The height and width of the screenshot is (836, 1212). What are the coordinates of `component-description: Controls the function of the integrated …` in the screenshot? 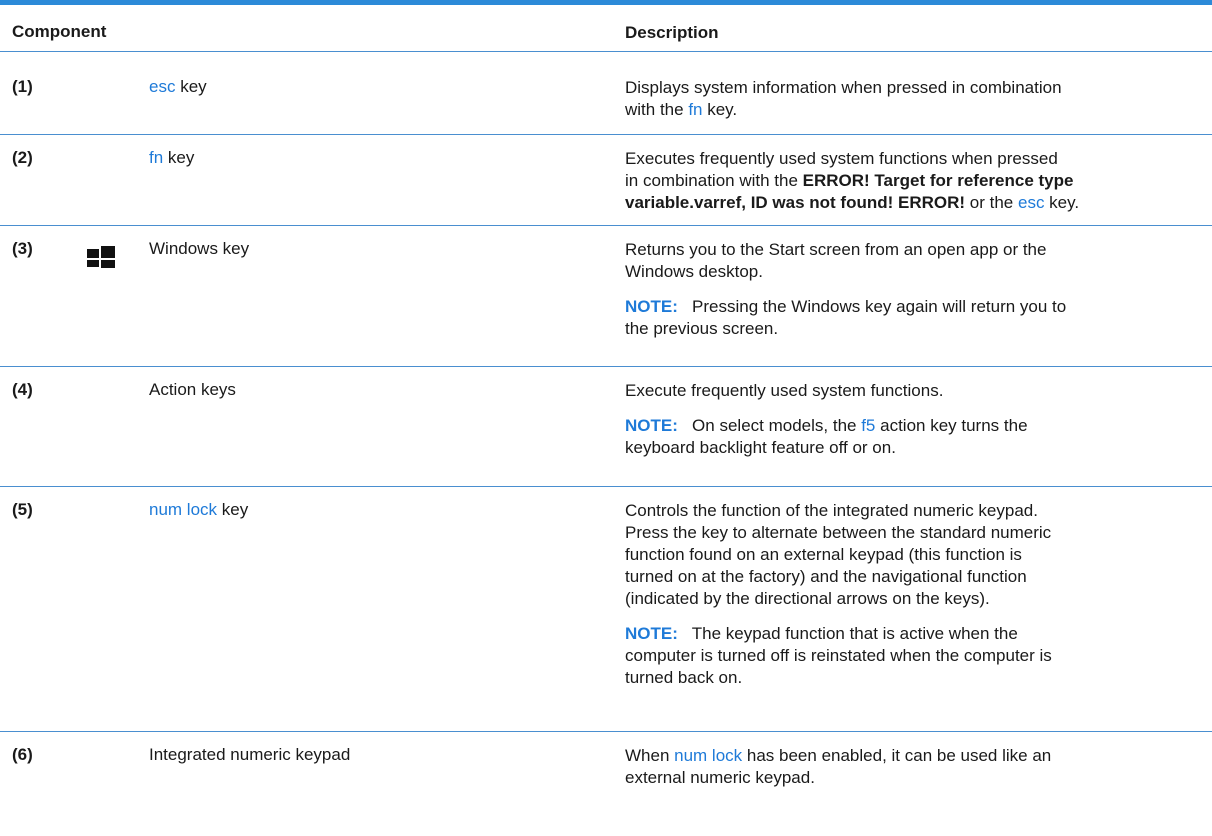 It's located at (910, 594).